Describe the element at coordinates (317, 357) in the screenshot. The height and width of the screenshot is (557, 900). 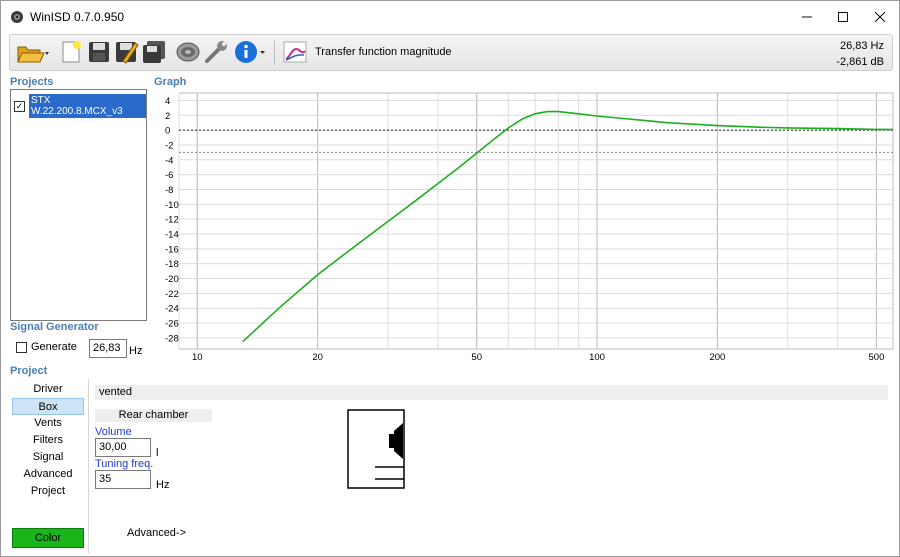
I see `x-tick-label: 20` at that location.